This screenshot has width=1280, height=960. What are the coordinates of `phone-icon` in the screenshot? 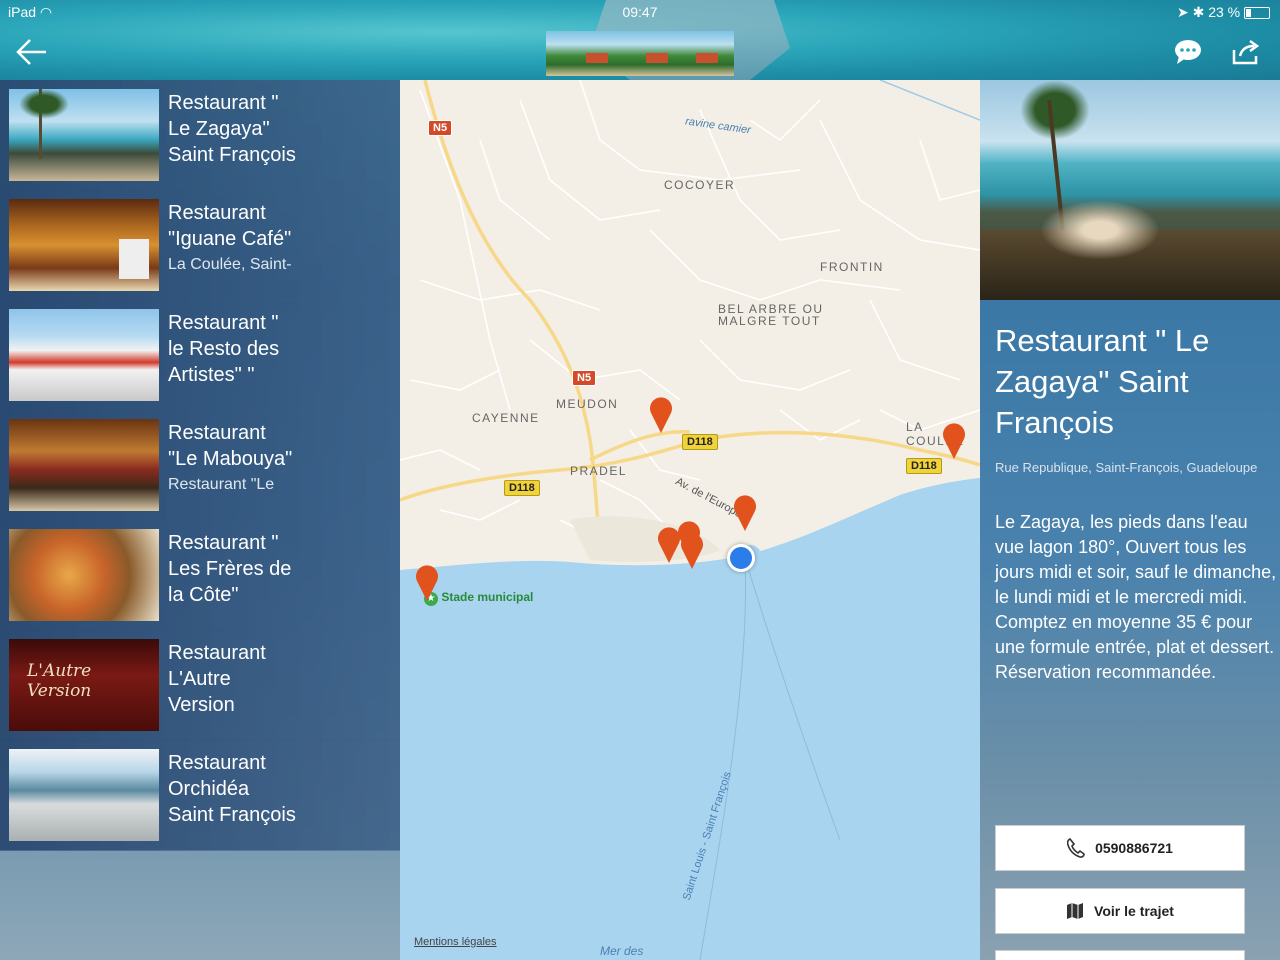 It's located at (1076, 848).